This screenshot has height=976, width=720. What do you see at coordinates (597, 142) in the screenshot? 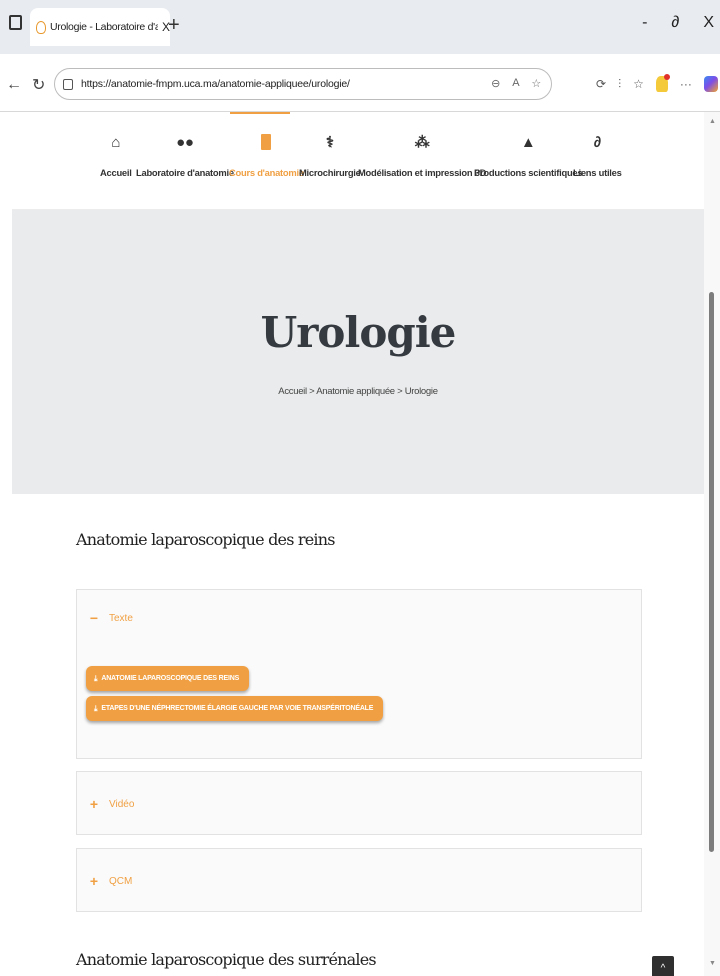
I see `link-icon: ∂` at bounding box center [597, 142].